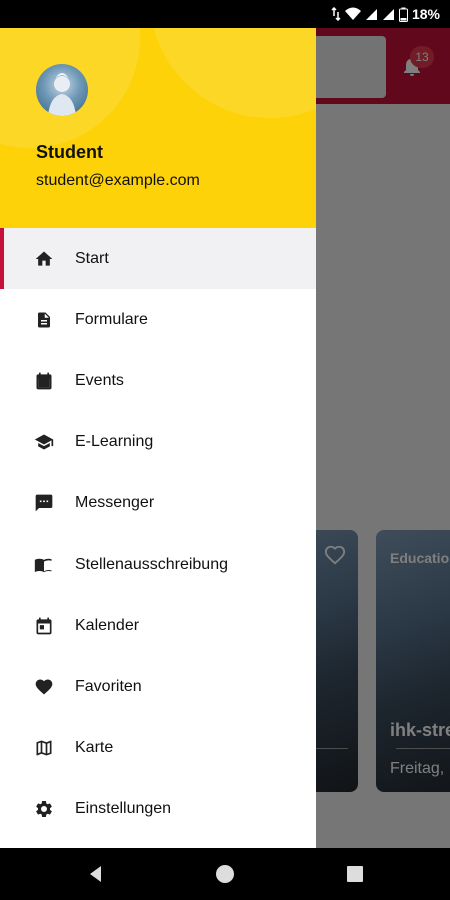  Describe the element at coordinates (388, 14) in the screenshot. I see `cell-signal-2-icon` at that location.